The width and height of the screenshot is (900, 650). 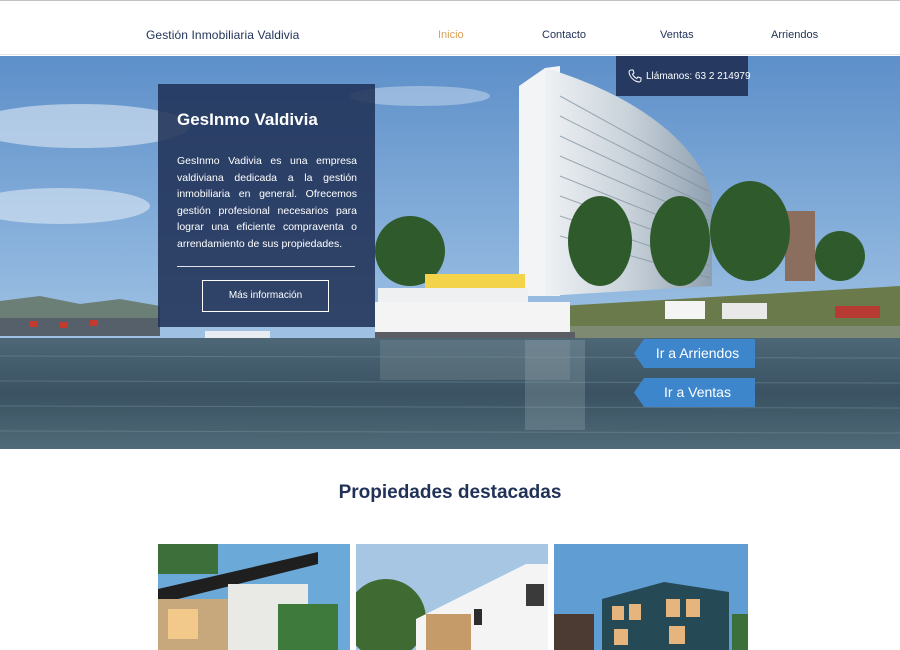 I want to click on more-info-button: Más información, so click(x=265, y=296).